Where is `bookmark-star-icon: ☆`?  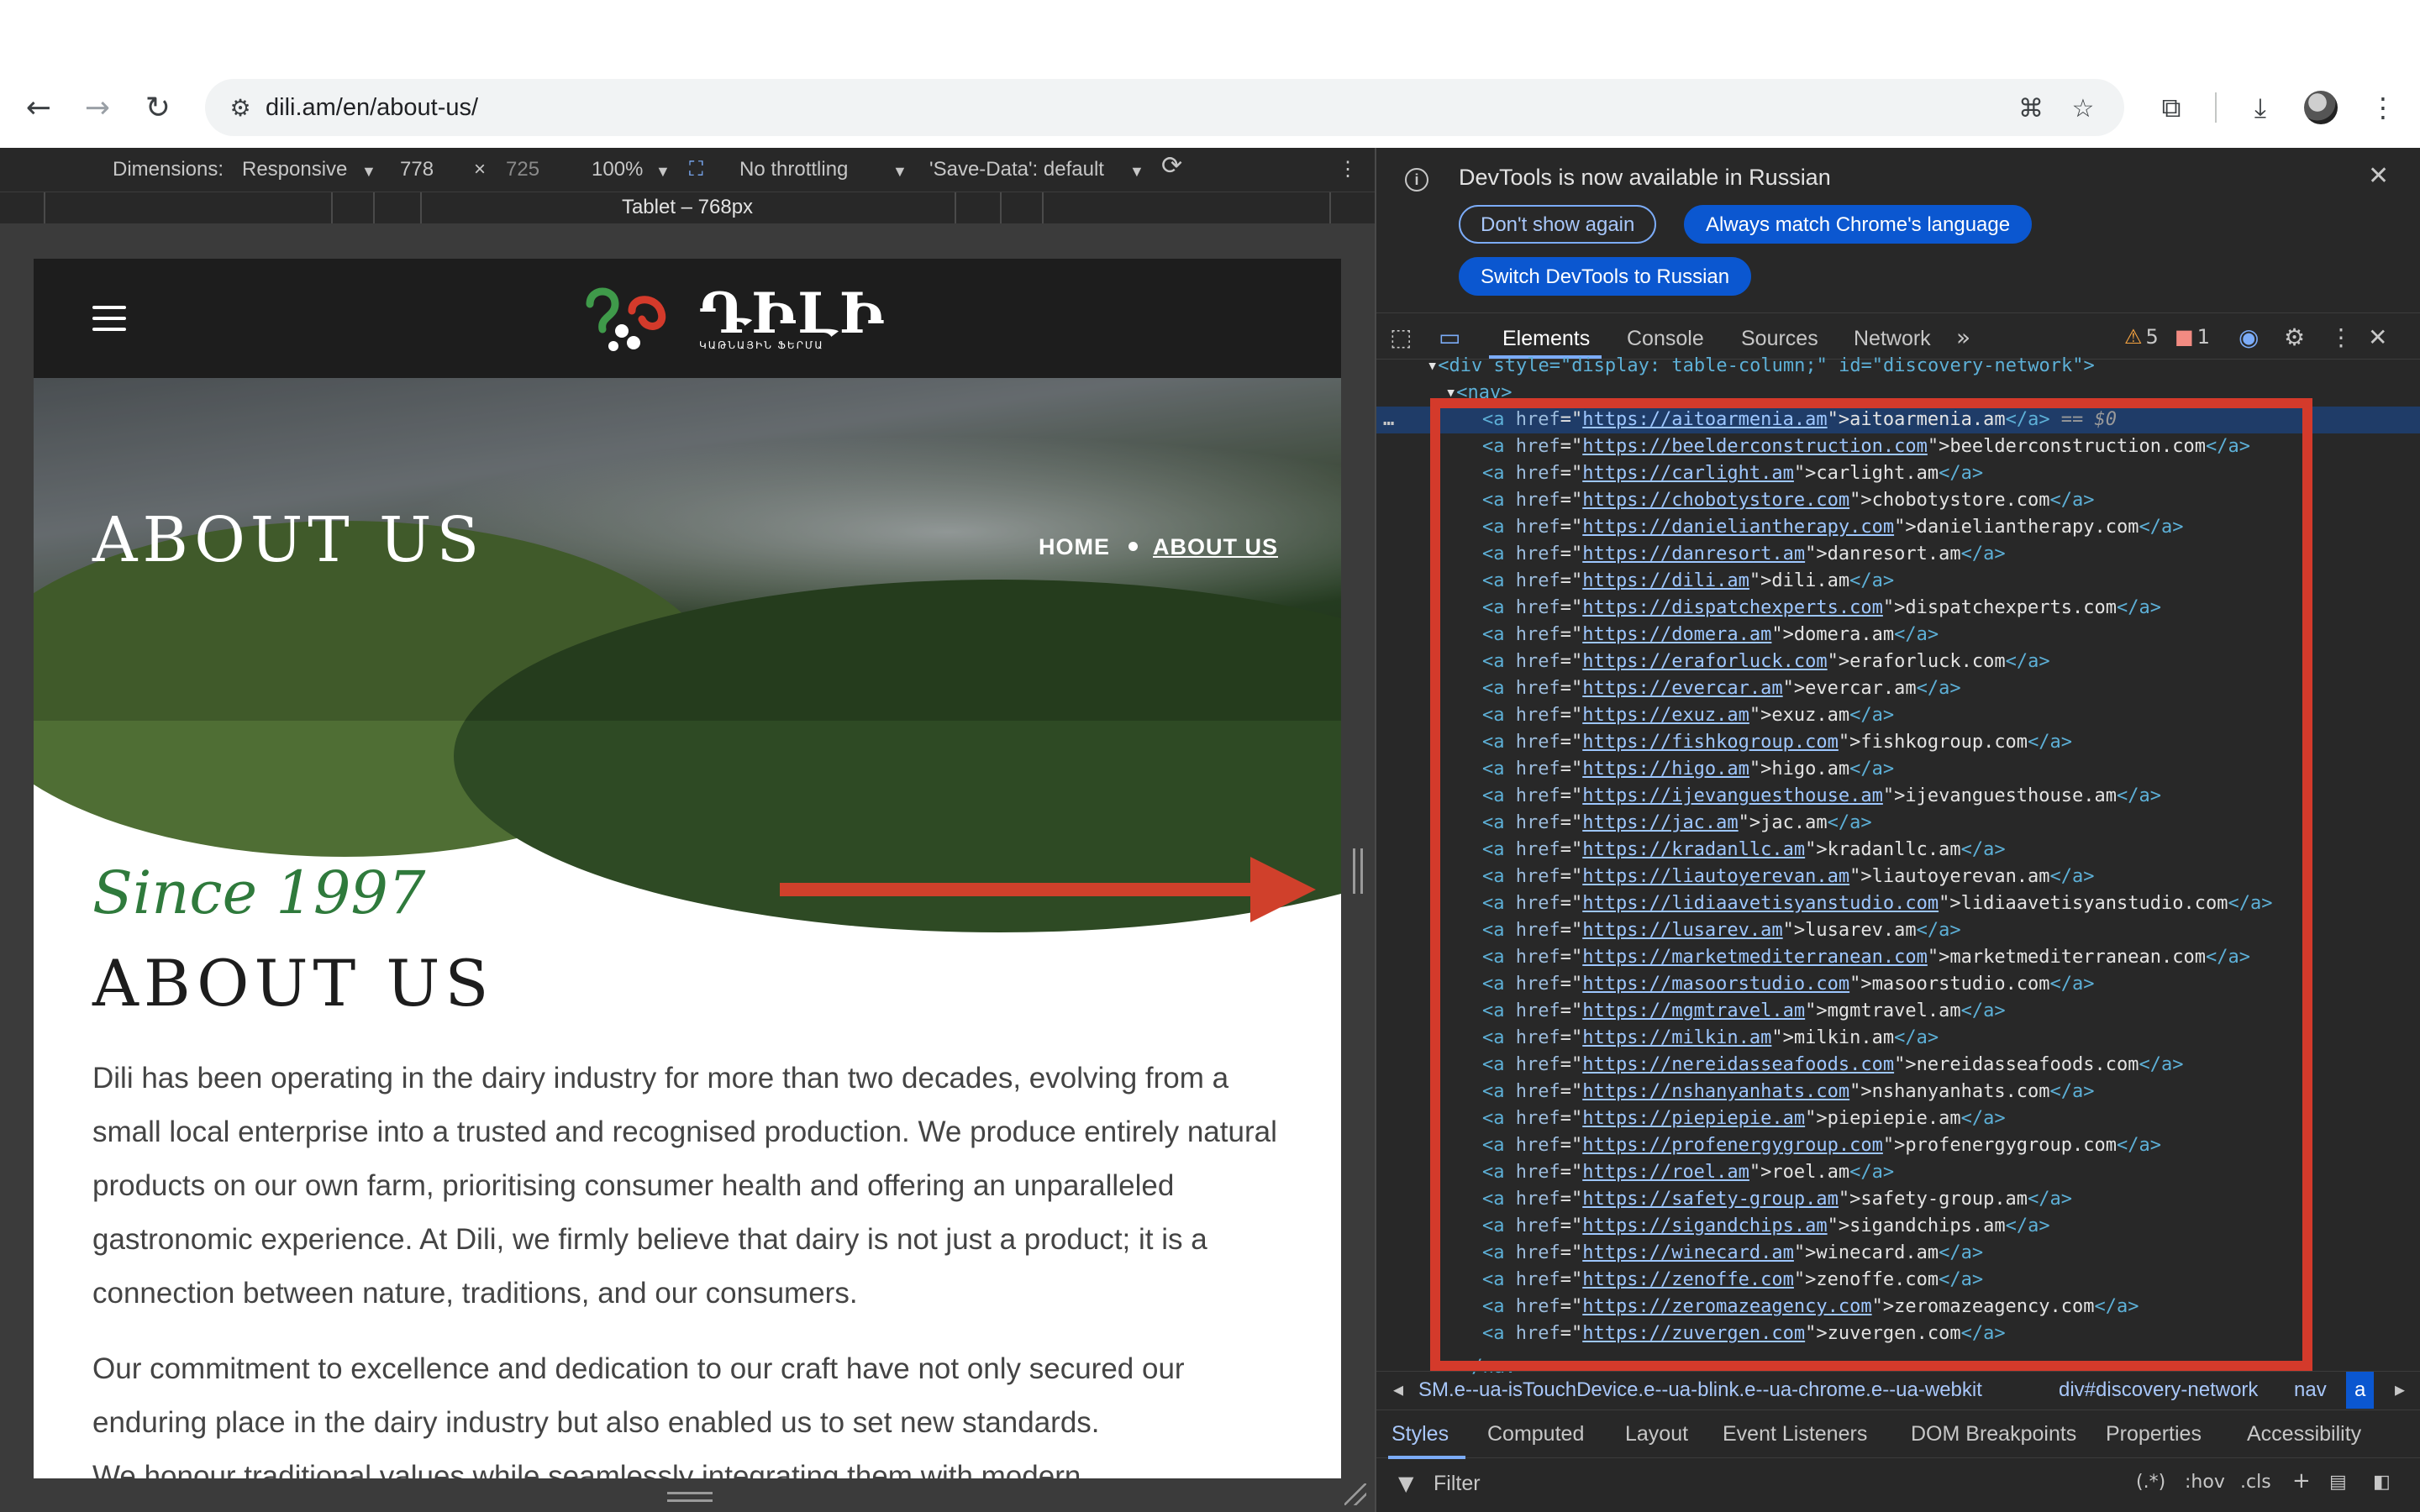
bookmark-star-icon: ☆ is located at coordinates (2083, 108).